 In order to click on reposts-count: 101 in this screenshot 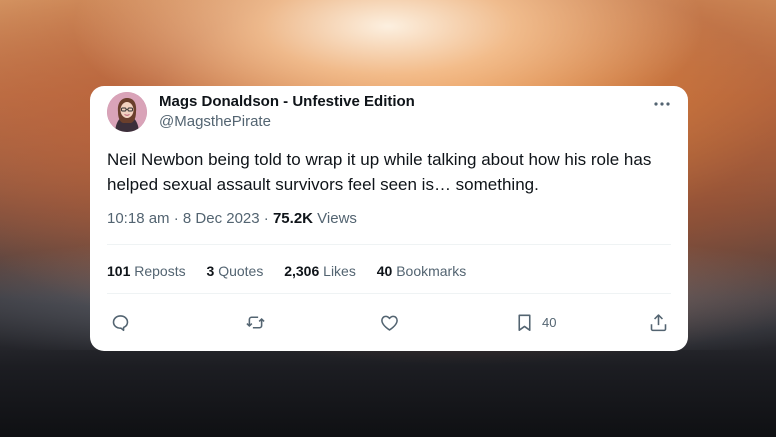, I will do `click(119, 271)`.